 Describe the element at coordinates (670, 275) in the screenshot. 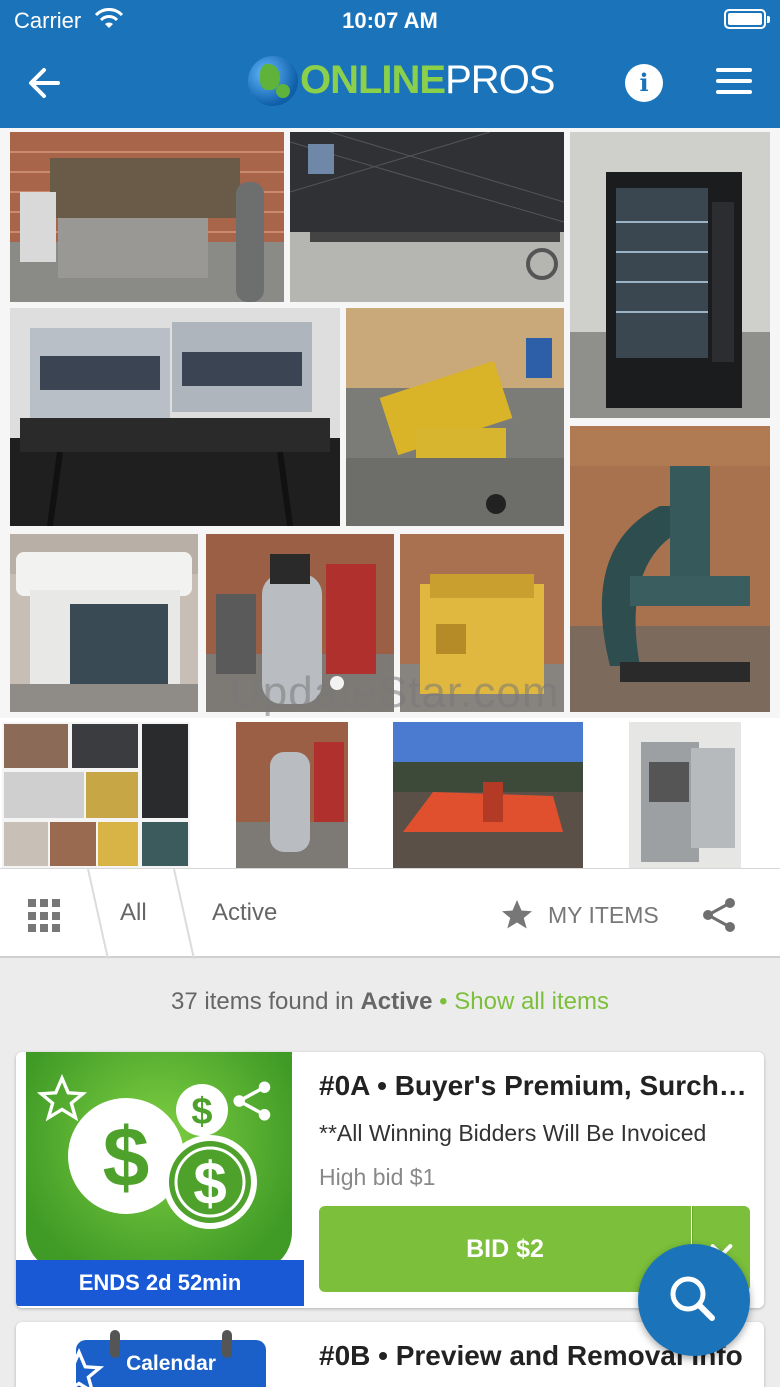

I see `photo-tile-vending-machine` at that location.